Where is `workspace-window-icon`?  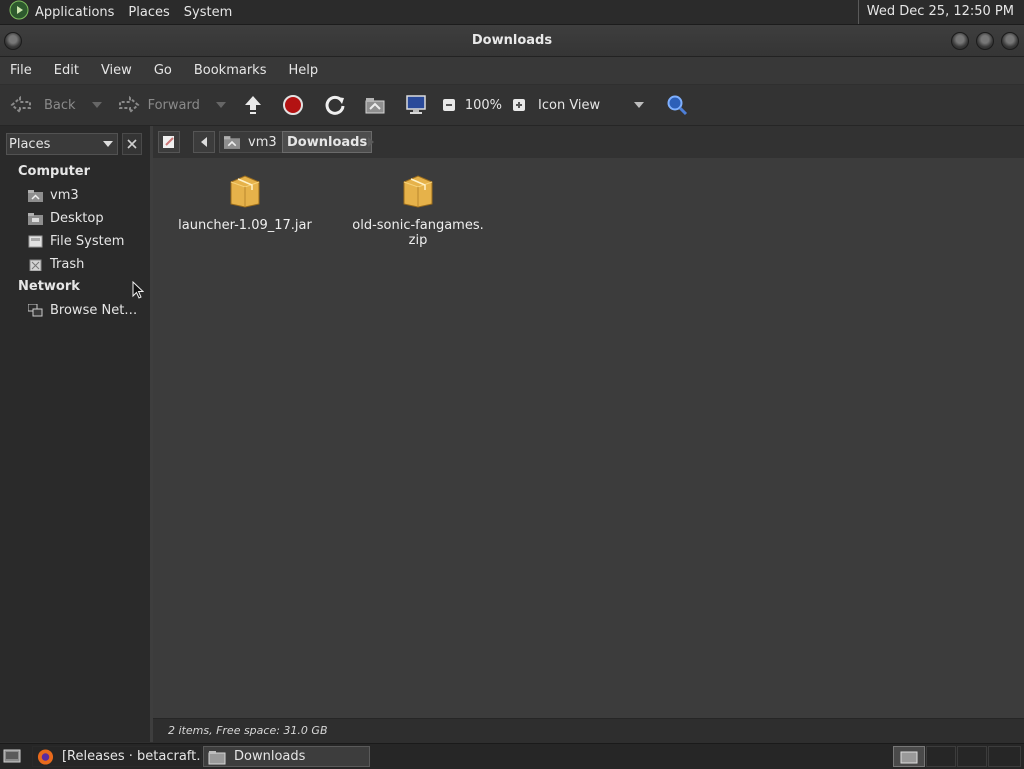
workspace-window-icon is located at coordinates (909, 757).